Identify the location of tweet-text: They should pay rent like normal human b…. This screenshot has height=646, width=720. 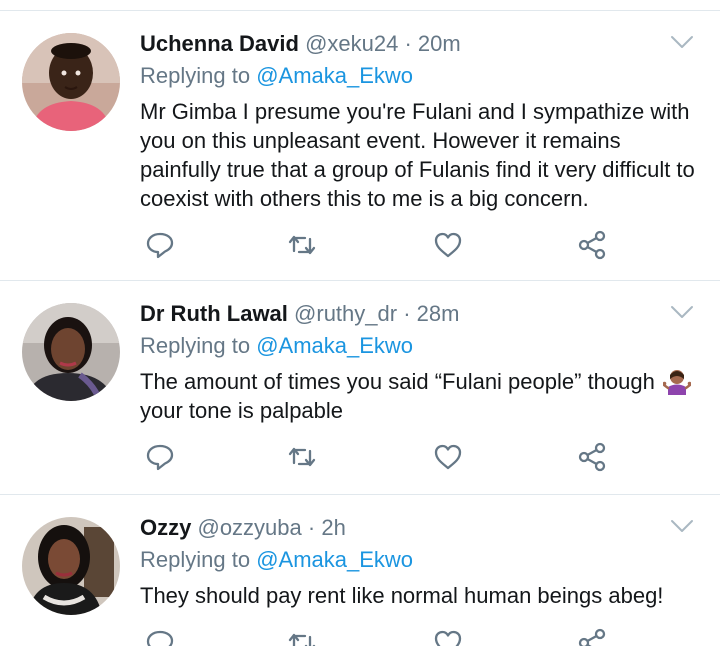
(402, 595).